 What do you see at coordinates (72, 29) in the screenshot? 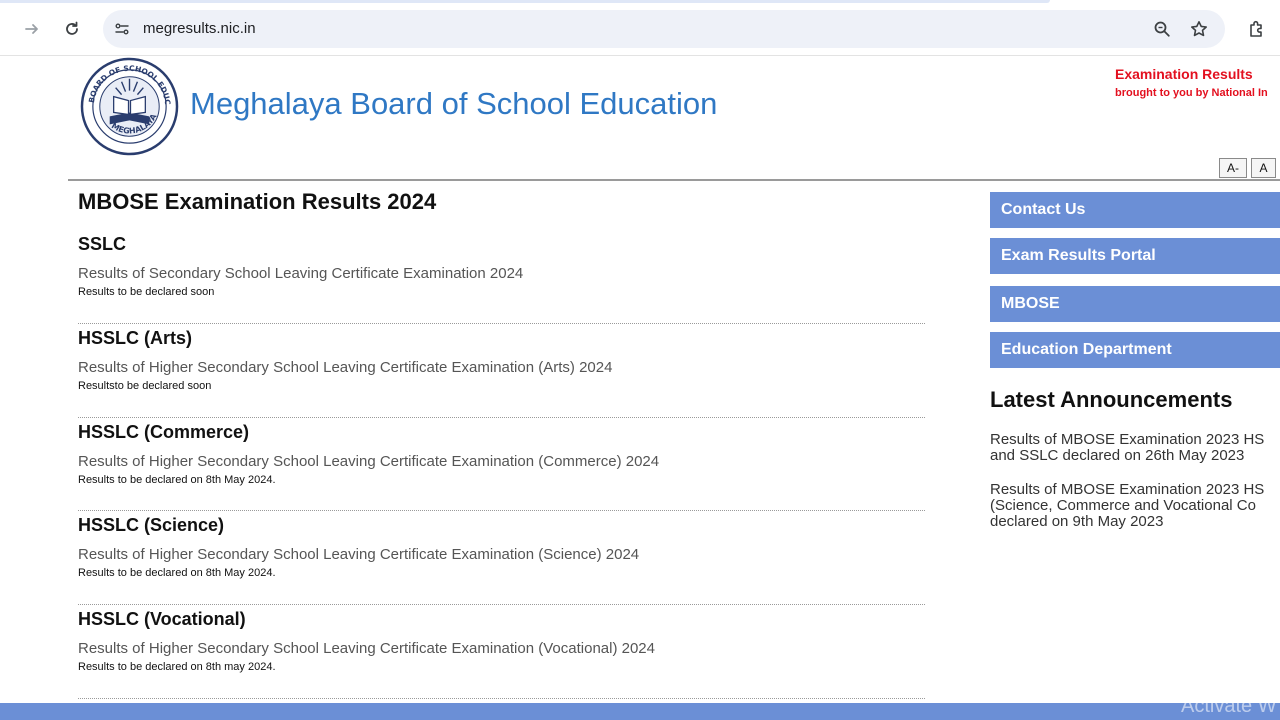
I see `reload-icon` at bounding box center [72, 29].